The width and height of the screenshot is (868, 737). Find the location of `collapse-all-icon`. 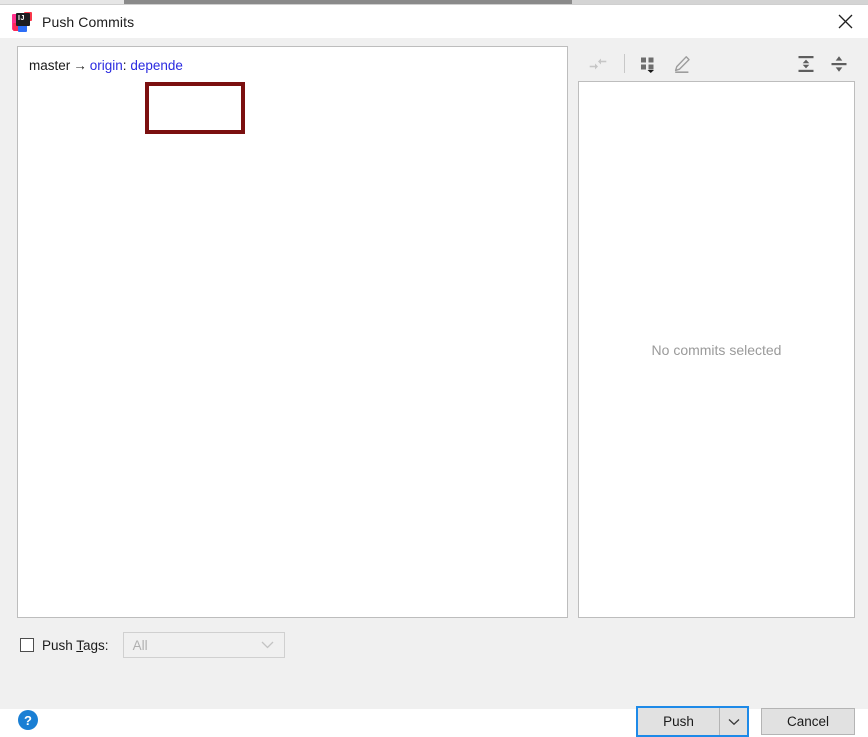

collapse-all-icon is located at coordinates (839, 64).